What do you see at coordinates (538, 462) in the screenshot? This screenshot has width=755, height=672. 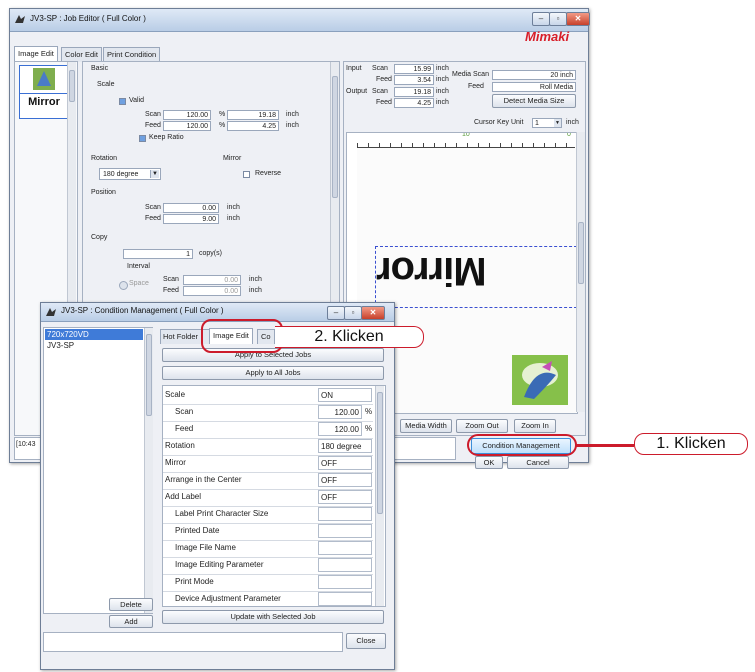 I see `cancel-button: Cancel` at bounding box center [538, 462].